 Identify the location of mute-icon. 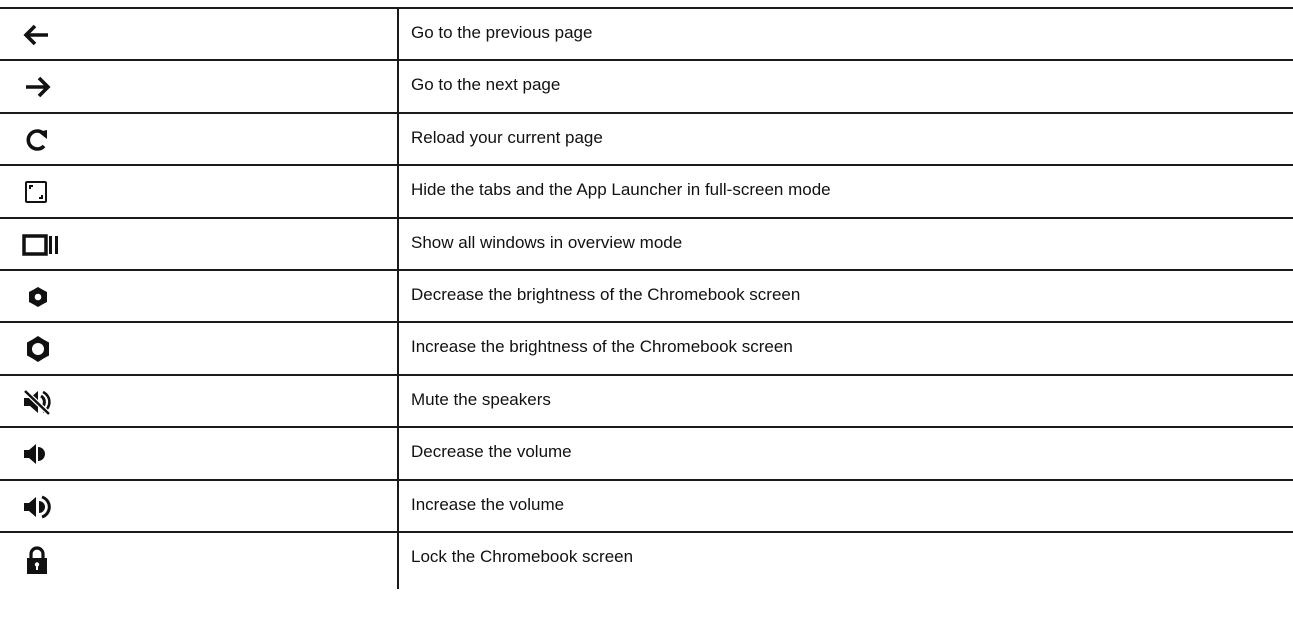
(38, 402).